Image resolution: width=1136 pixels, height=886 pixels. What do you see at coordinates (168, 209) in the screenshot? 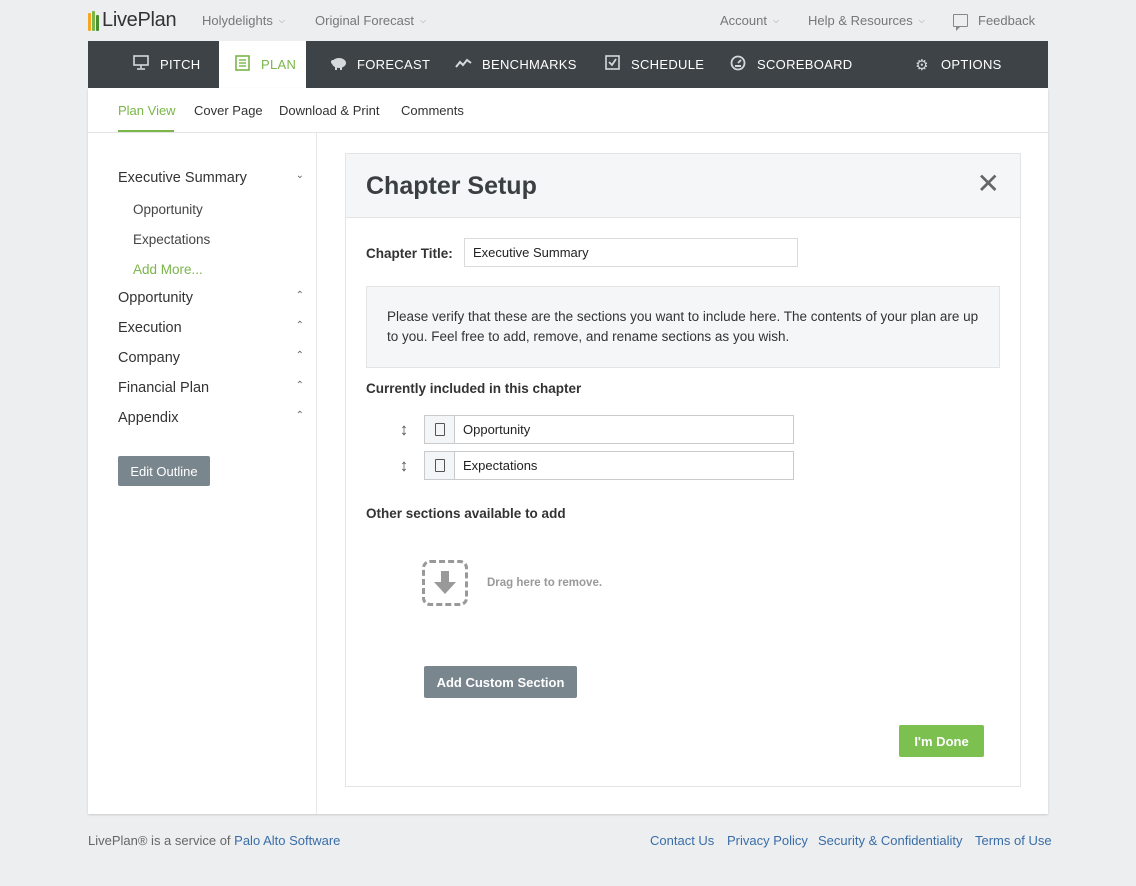
I see `sidebar-section-opportunity: Opportunity` at bounding box center [168, 209].